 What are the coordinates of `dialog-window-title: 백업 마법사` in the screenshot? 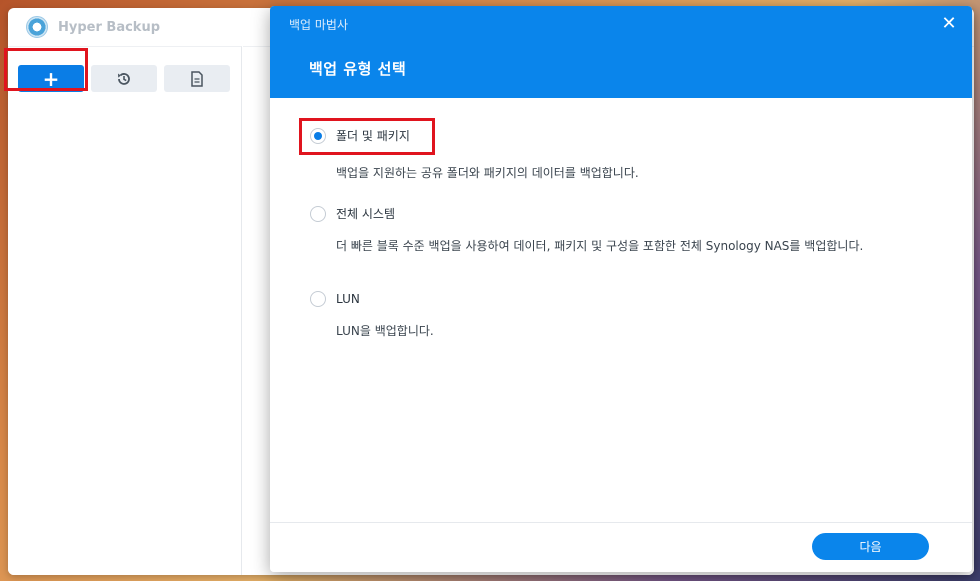 It's located at (319, 25).